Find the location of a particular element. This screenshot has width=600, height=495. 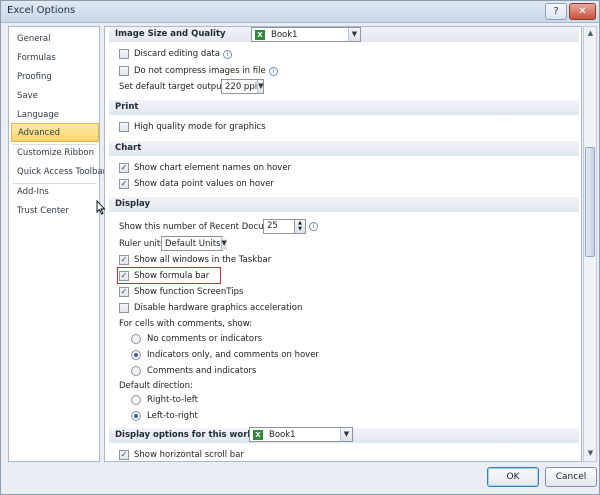

direction-heading-row: Default direction: is located at coordinates (156, 386).